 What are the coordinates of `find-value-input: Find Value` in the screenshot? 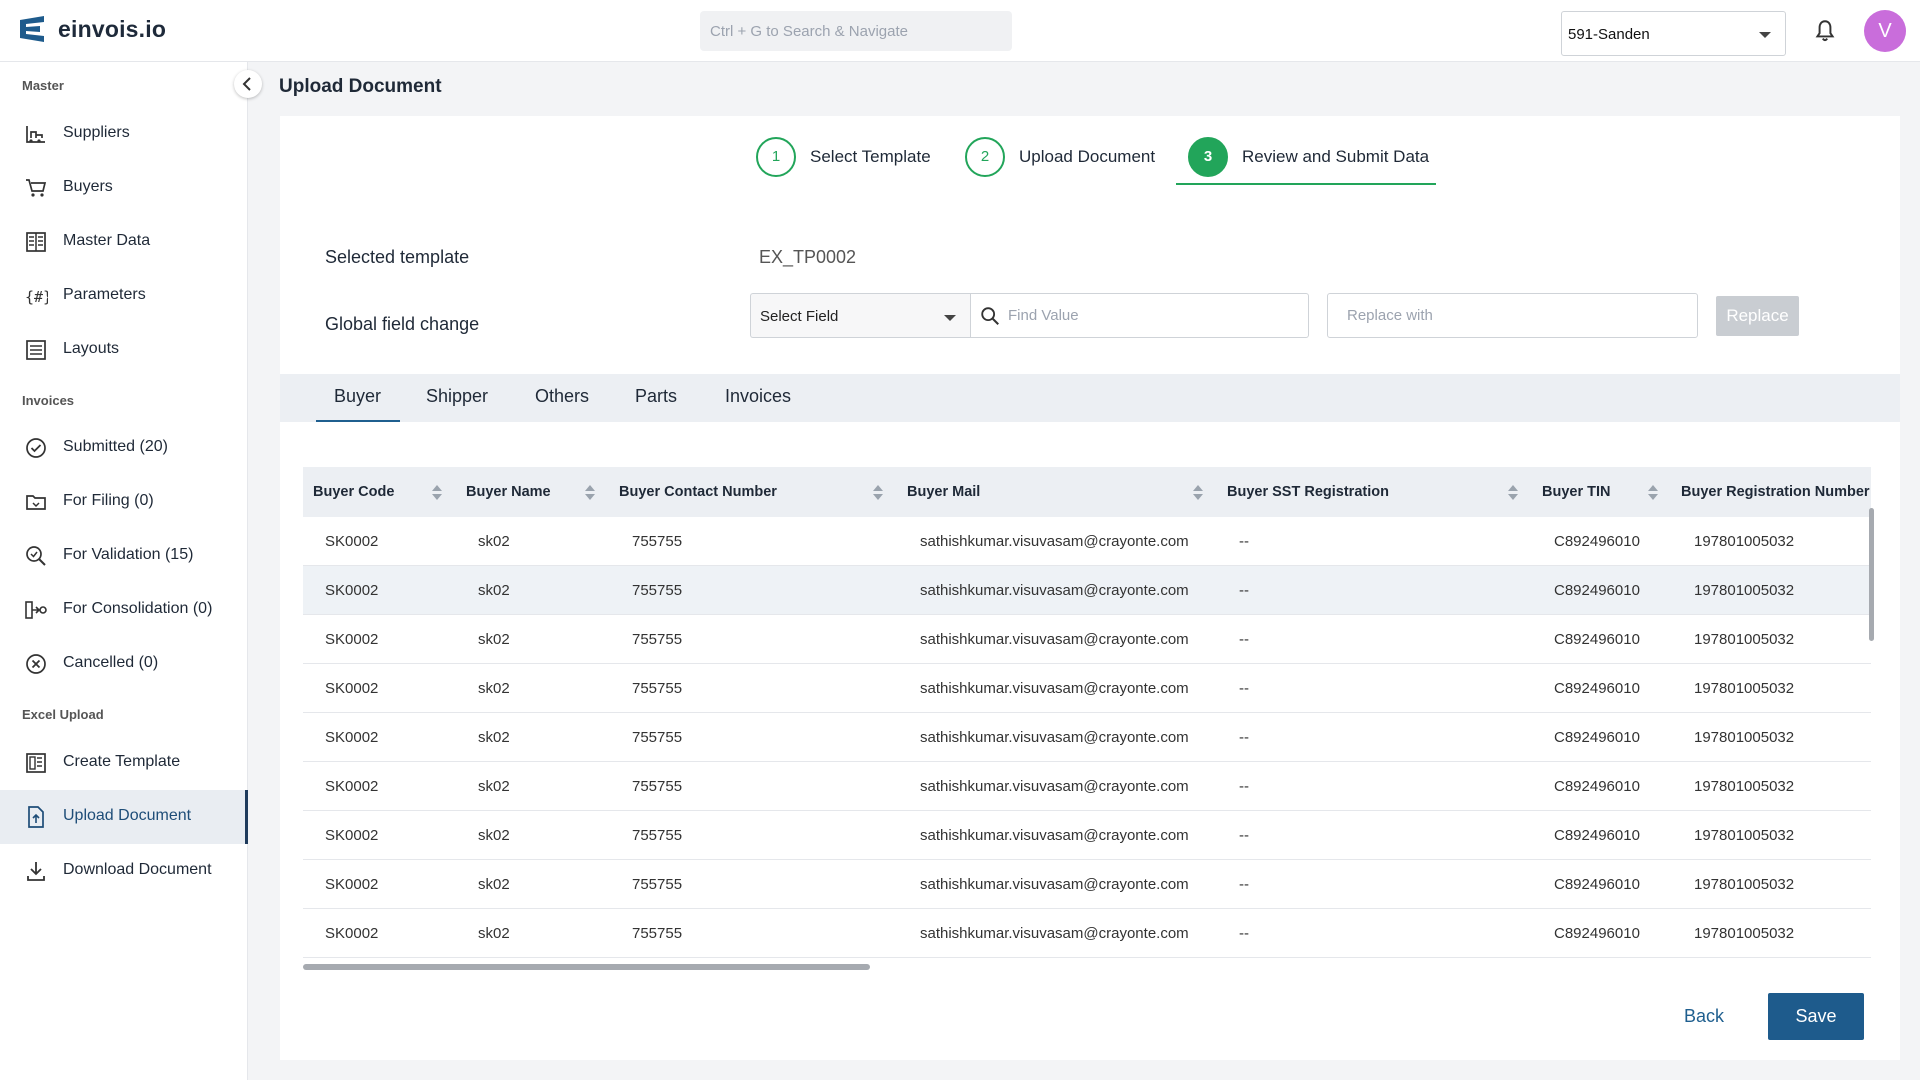 It's located at (1139, 315).